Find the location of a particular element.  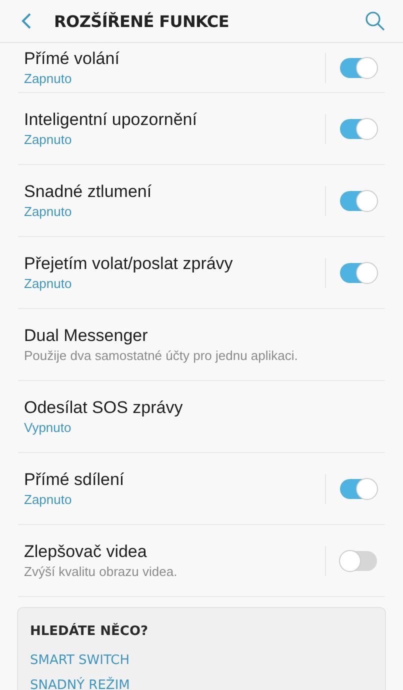

setting-title: Odesílat SOS zprávy is located at coordinates (104, 407).